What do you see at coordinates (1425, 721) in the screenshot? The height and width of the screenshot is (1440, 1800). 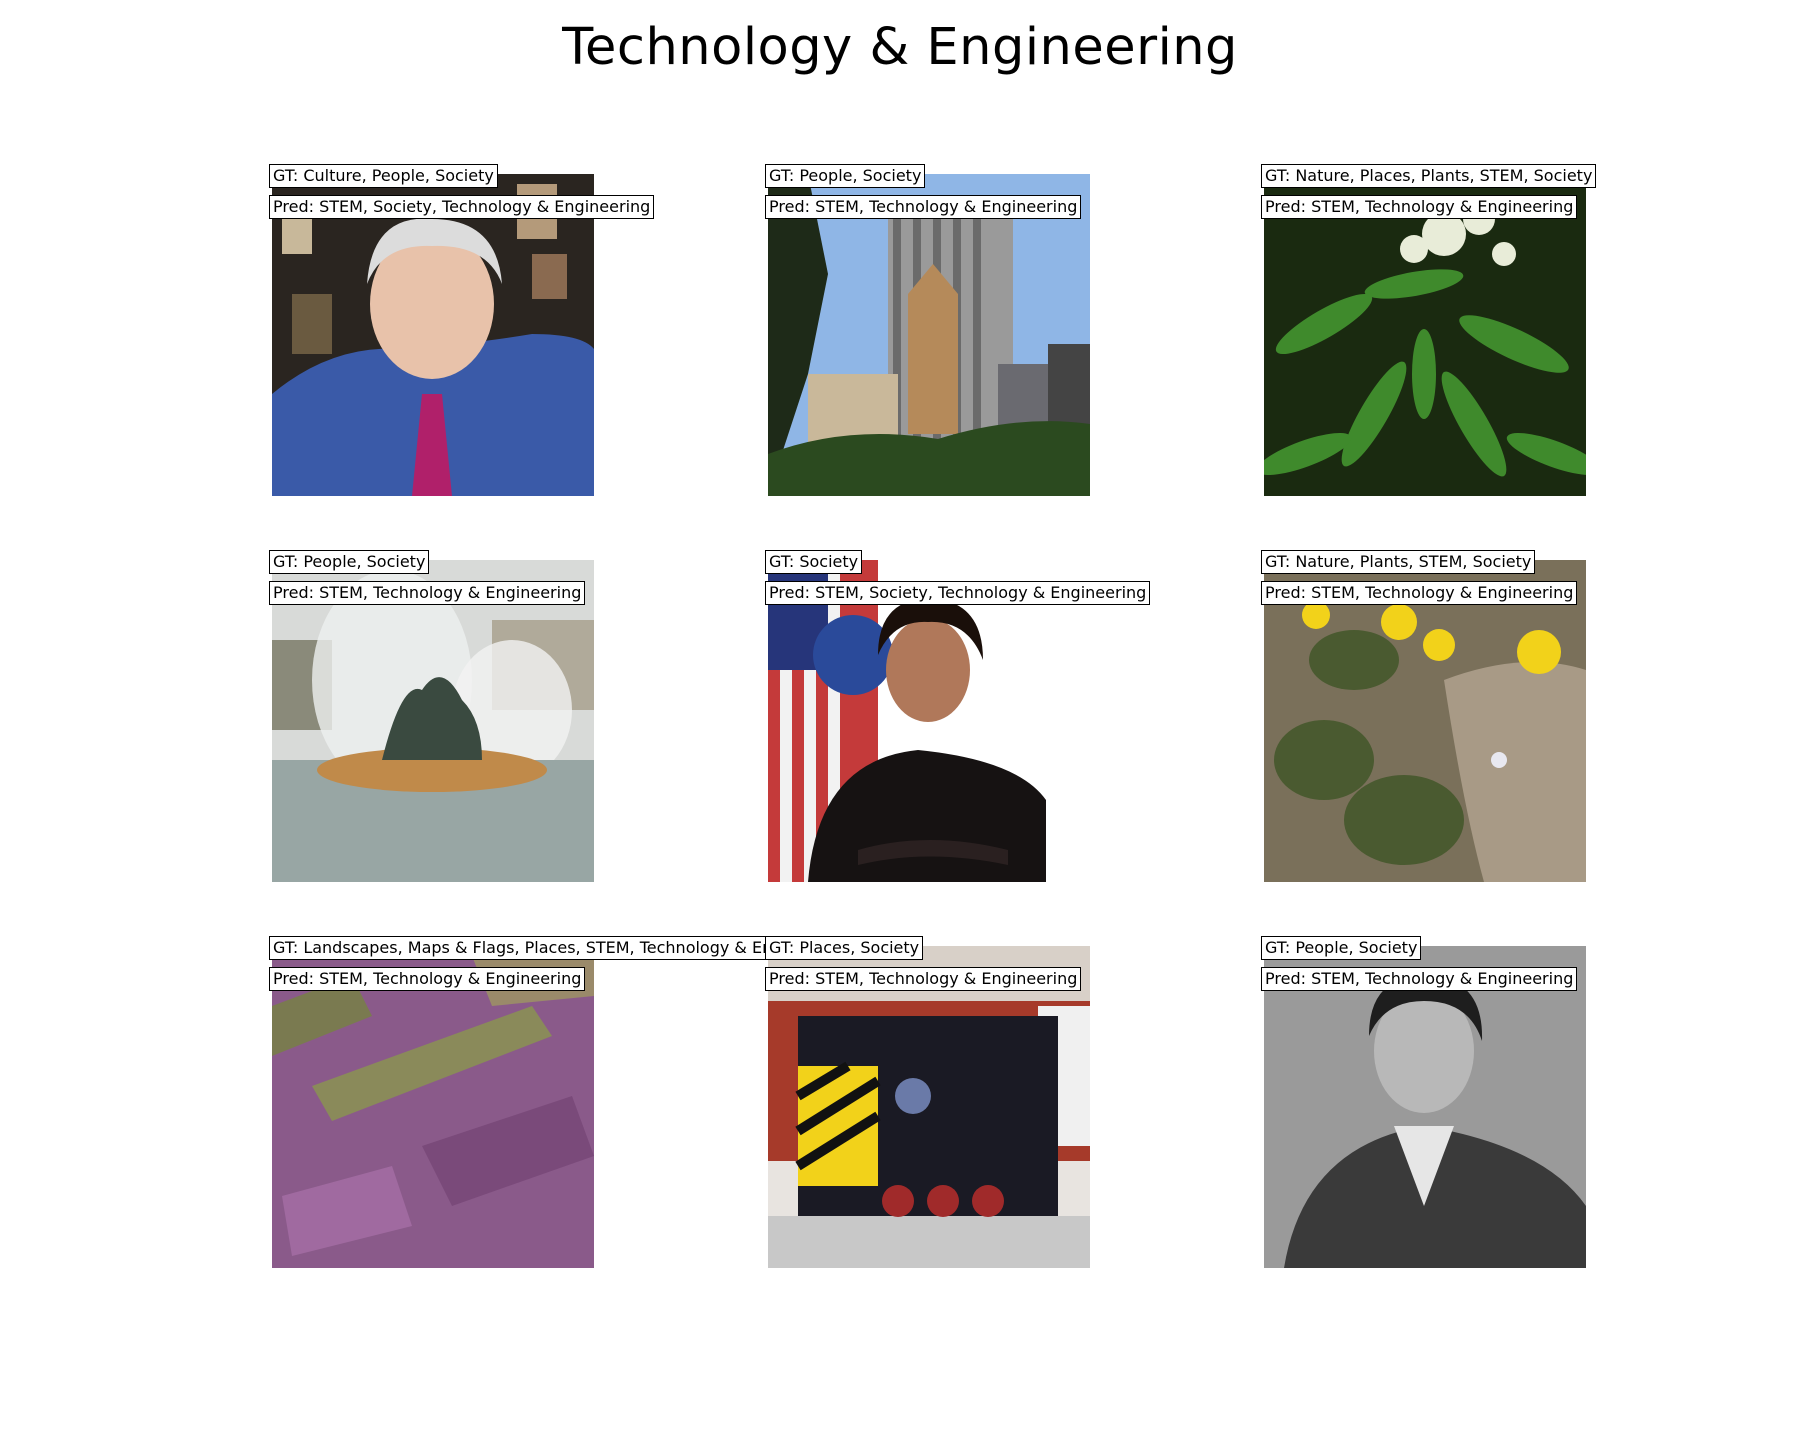 I see `yellow-wildflowers-image` at bounding box center [1425, 721].